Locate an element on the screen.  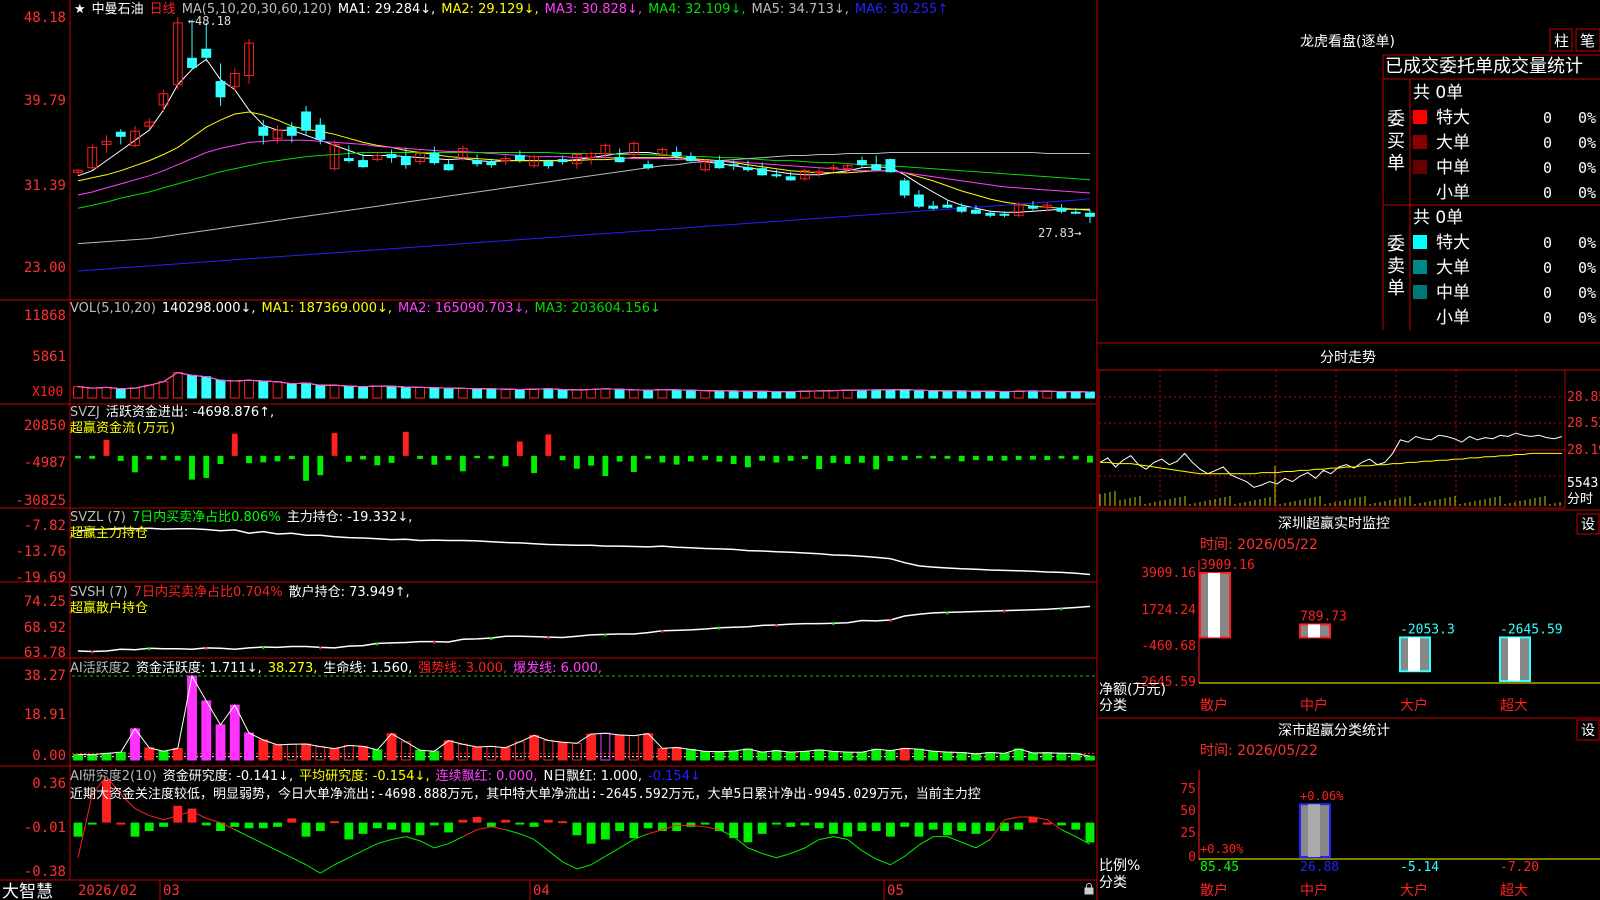
legend-item: 强势线: 3.000, is located at coordinates (462, 668).